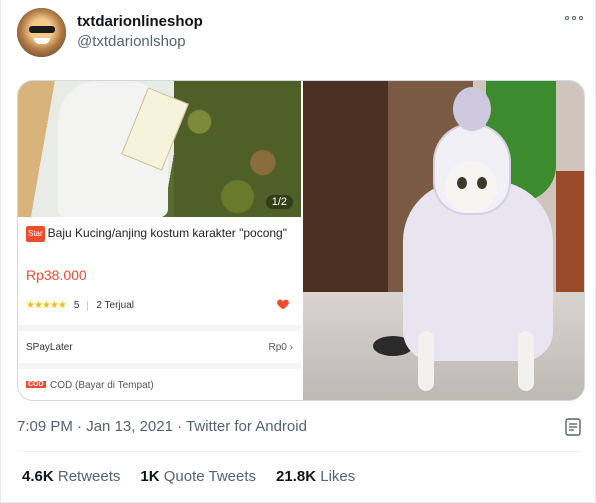 Image resolution: width=596 pixels, height=503 pixels. I want to click on heart-icon, so click(283, 304).